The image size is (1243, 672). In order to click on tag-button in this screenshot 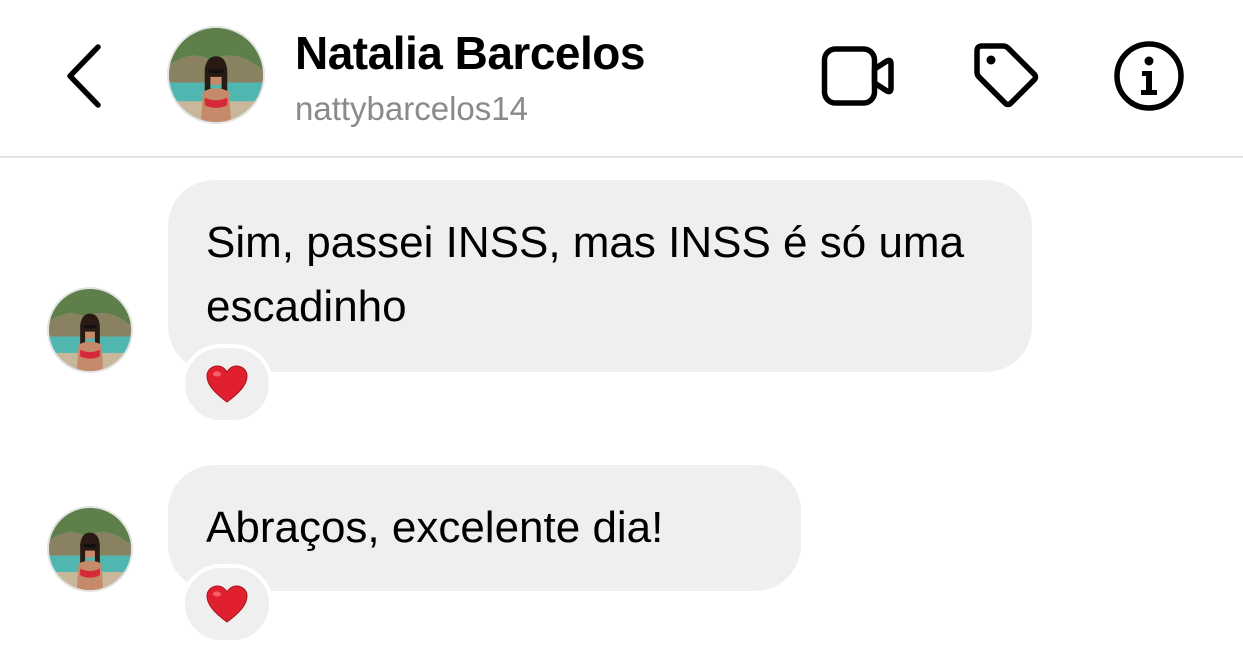, I will do `click(1006, 76)`.